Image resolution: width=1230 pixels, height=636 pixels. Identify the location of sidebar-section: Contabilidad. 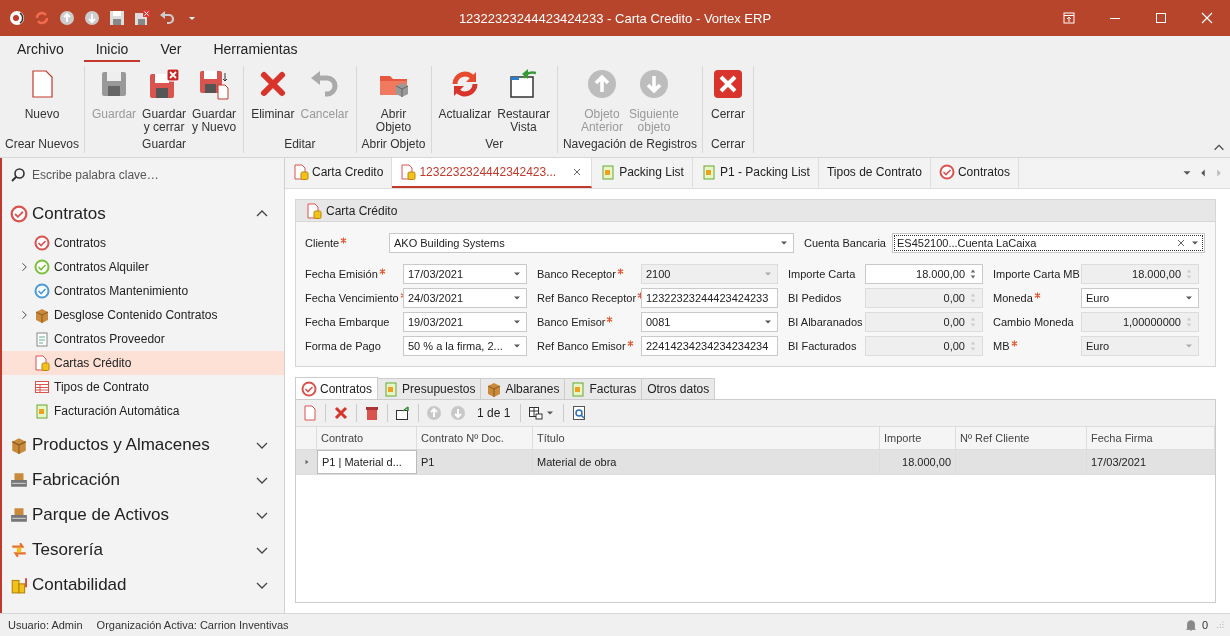
(143, 584).